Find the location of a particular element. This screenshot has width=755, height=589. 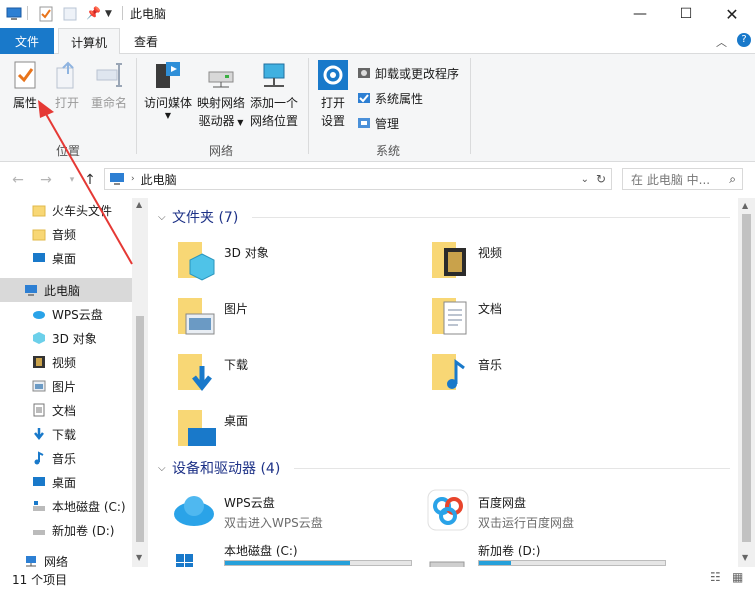

add-location-label-line1: 添加一个 is located at coordinates (273, 103).